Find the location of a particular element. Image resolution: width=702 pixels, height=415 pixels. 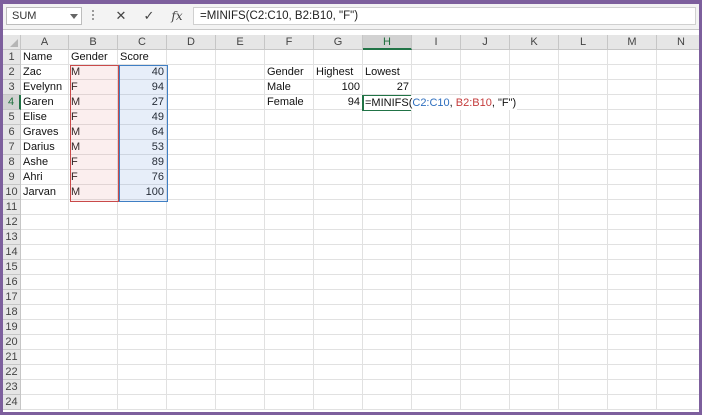

row-header-21: 21 is located at coordinates (12, 357).